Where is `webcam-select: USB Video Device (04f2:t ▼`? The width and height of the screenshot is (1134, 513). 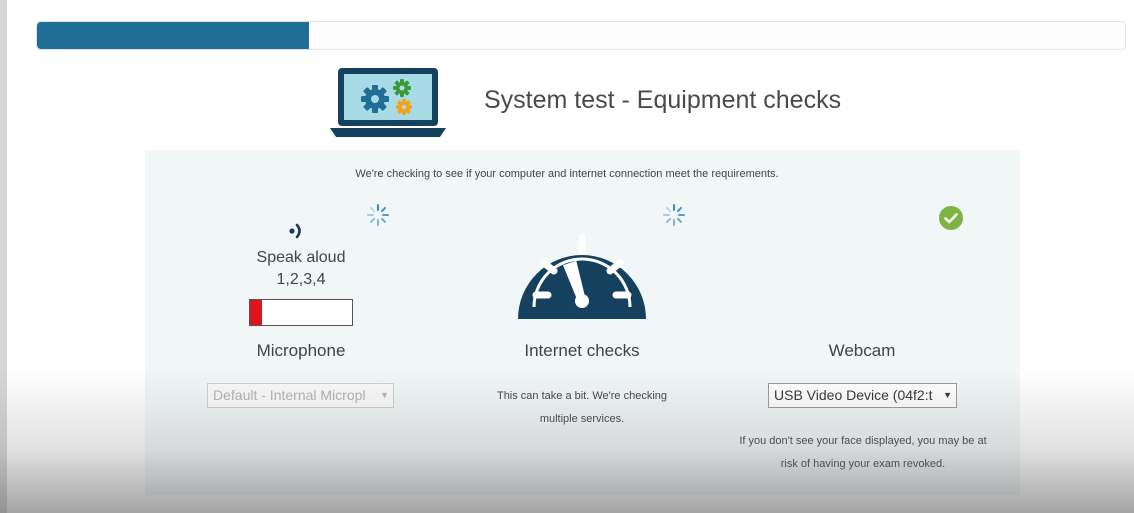 webcam-select: USB Video Device (04f2:t ▼ is located at coordinates (862, 395).